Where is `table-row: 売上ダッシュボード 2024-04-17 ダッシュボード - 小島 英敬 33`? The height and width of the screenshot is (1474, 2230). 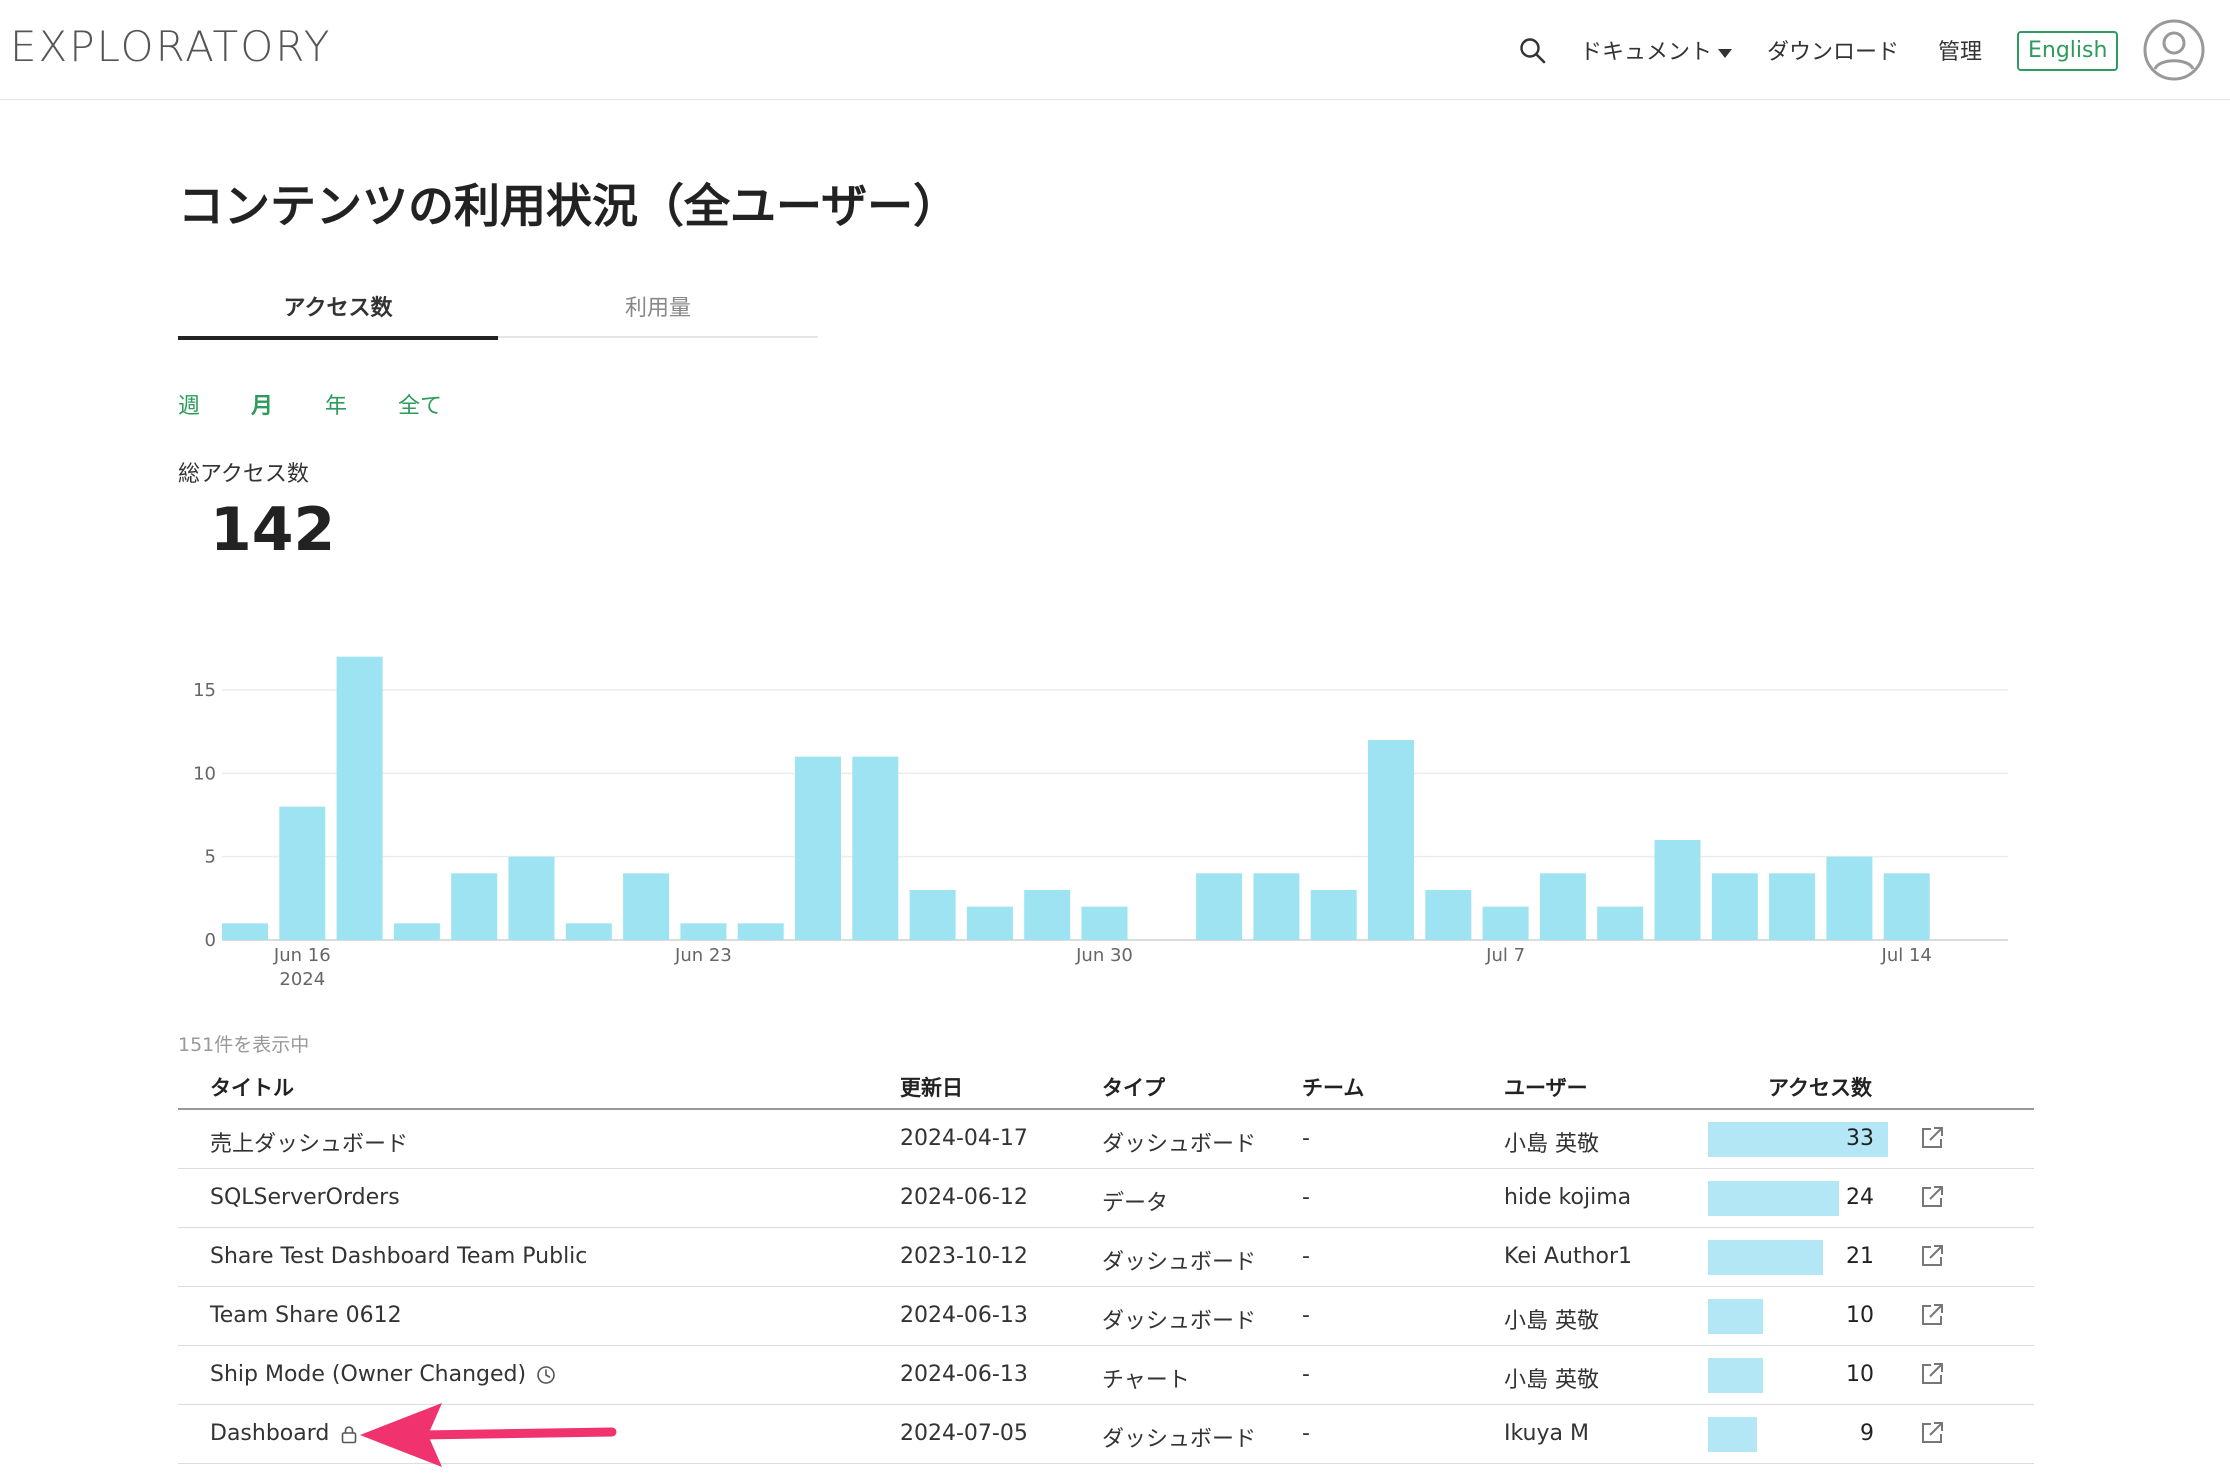 table-row: 売上ダッシュボード 2024-04-17 ダッシュボード - 小島 英敬 33 is located at coordinates (1106, 1139).